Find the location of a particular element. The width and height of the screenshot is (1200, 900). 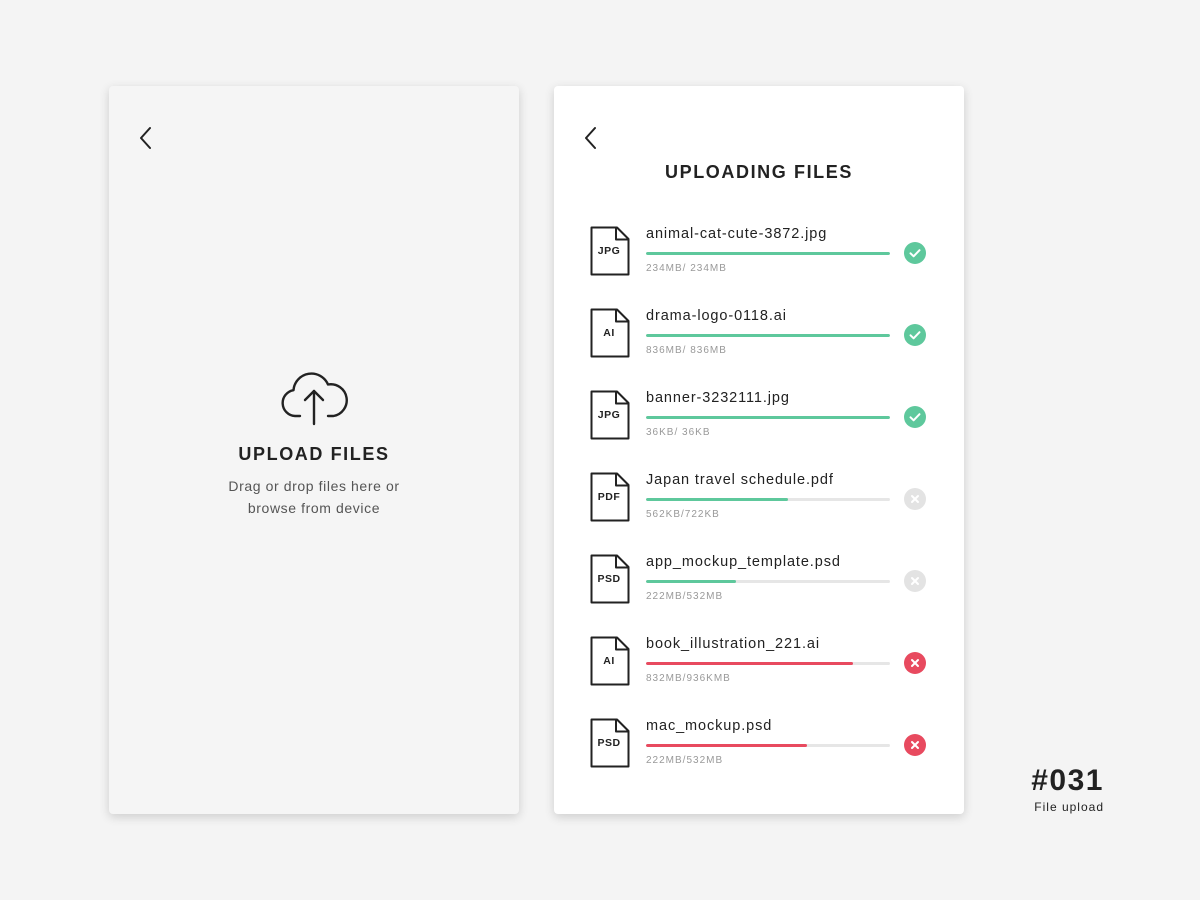

file-size-progress: 562KB/722KB is located at coordinates (683, 514).